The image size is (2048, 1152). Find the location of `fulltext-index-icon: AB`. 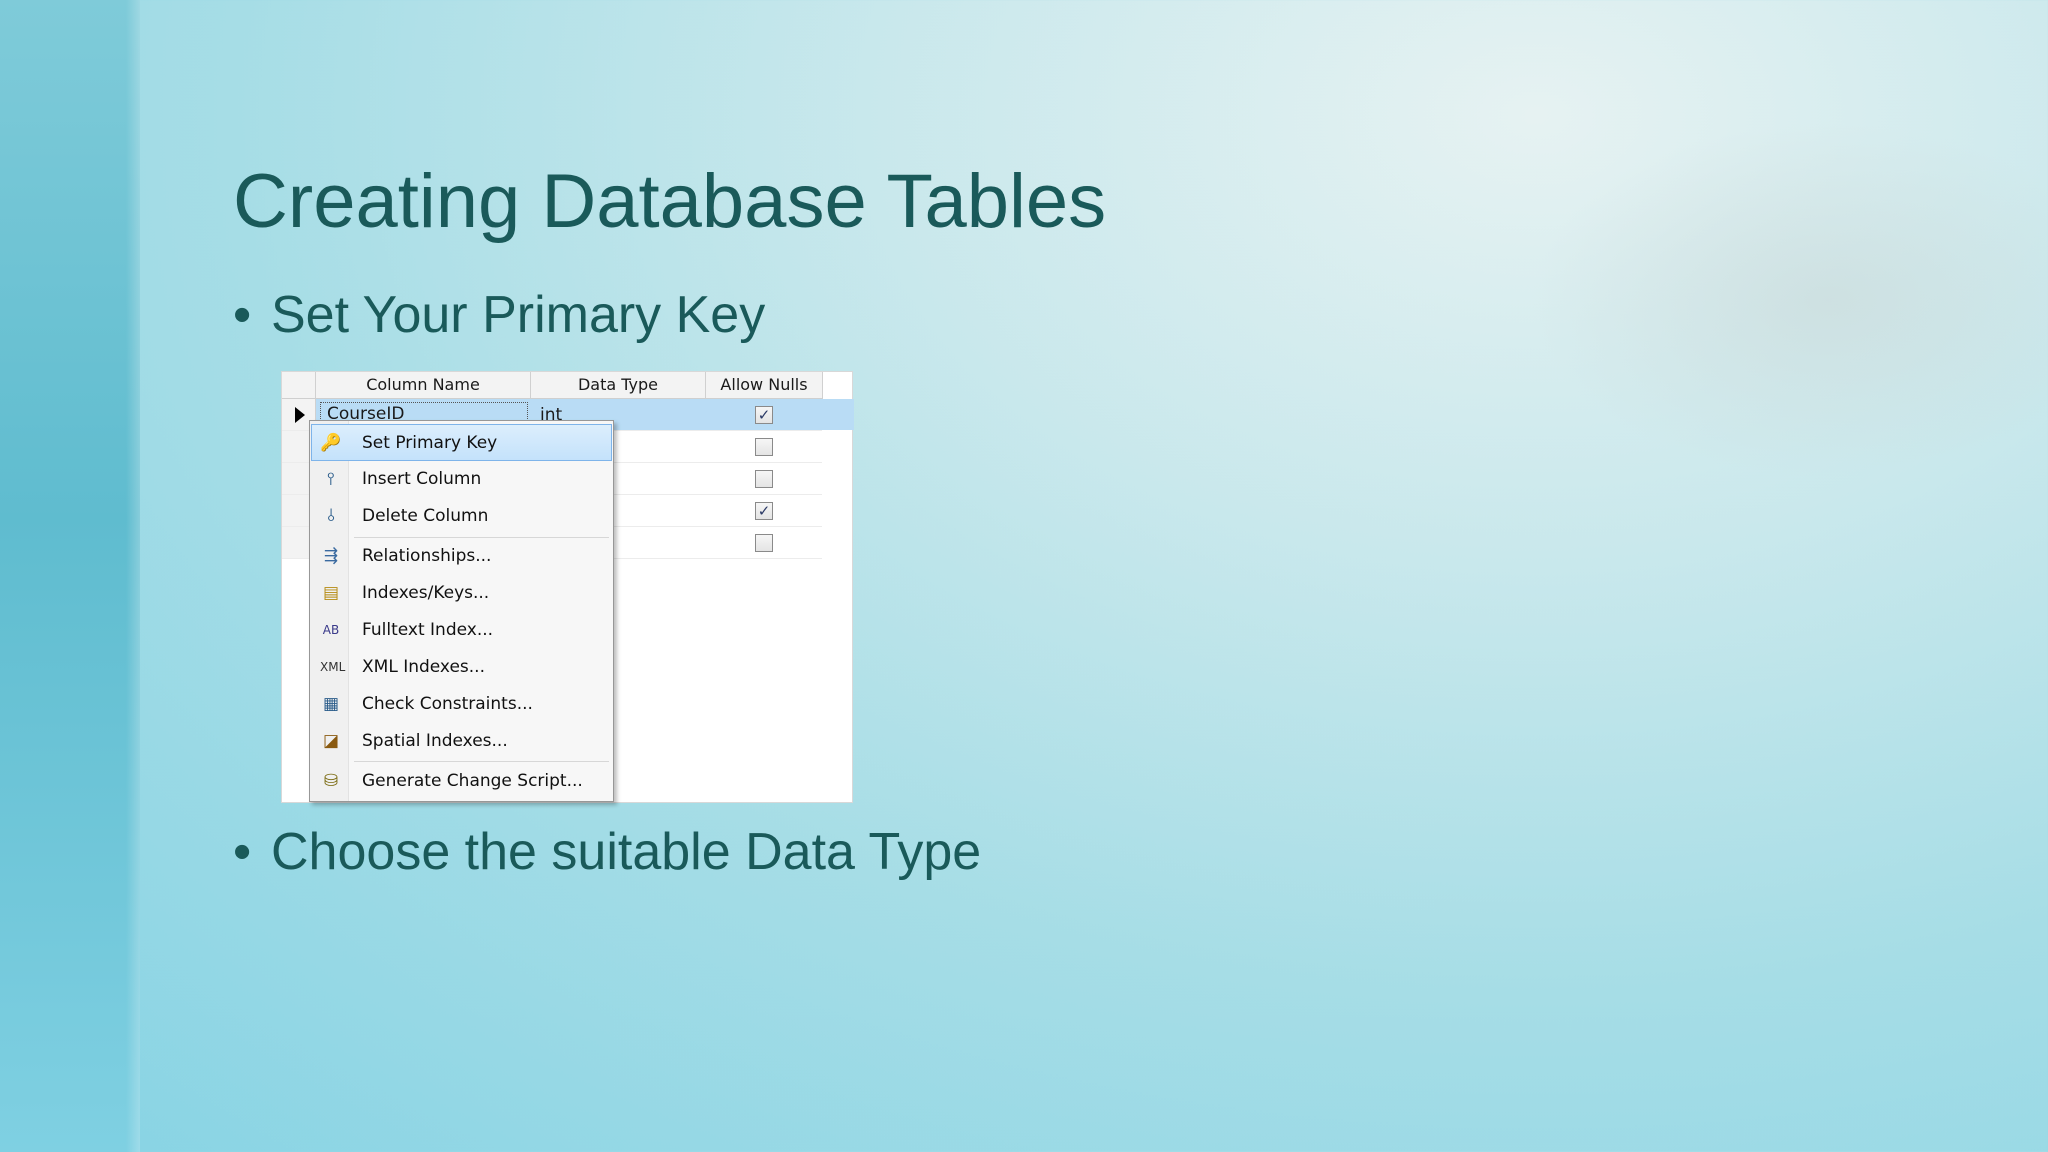

fulltext-index-icon: AB is located at coordinates (331, 630).